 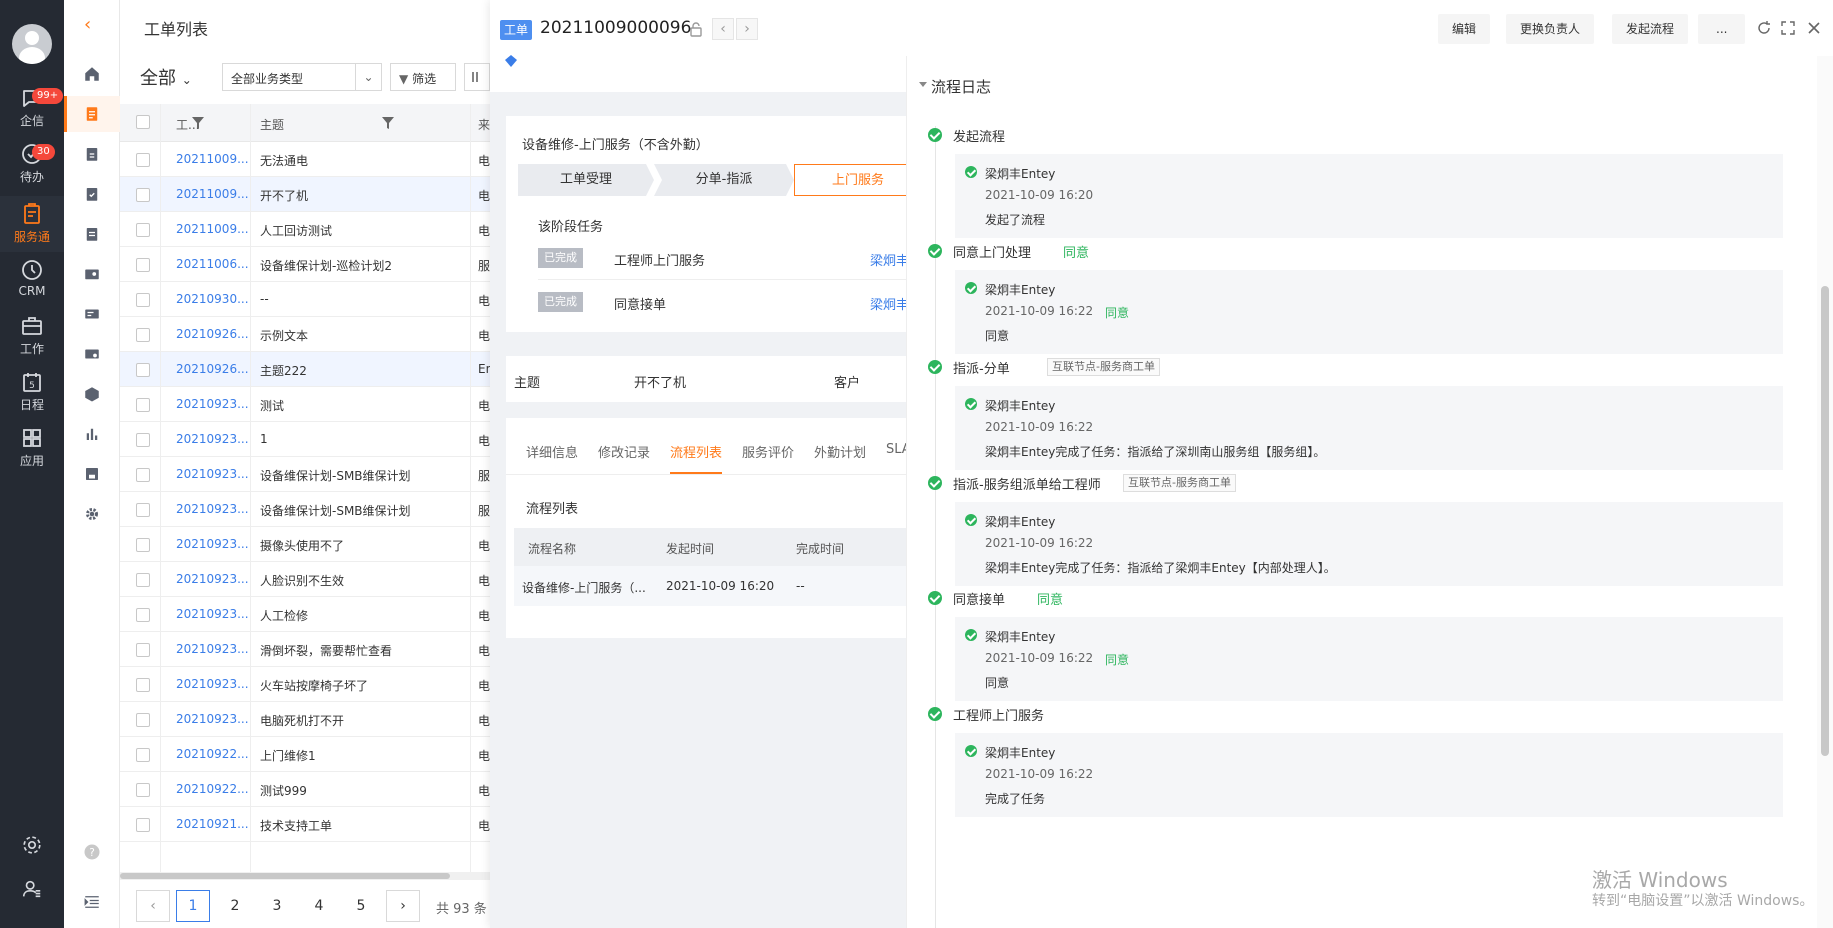 What do you see at coordinates (32, 44) in the screenshot?
I see `user-avatar` at bounding box center [32, 44].